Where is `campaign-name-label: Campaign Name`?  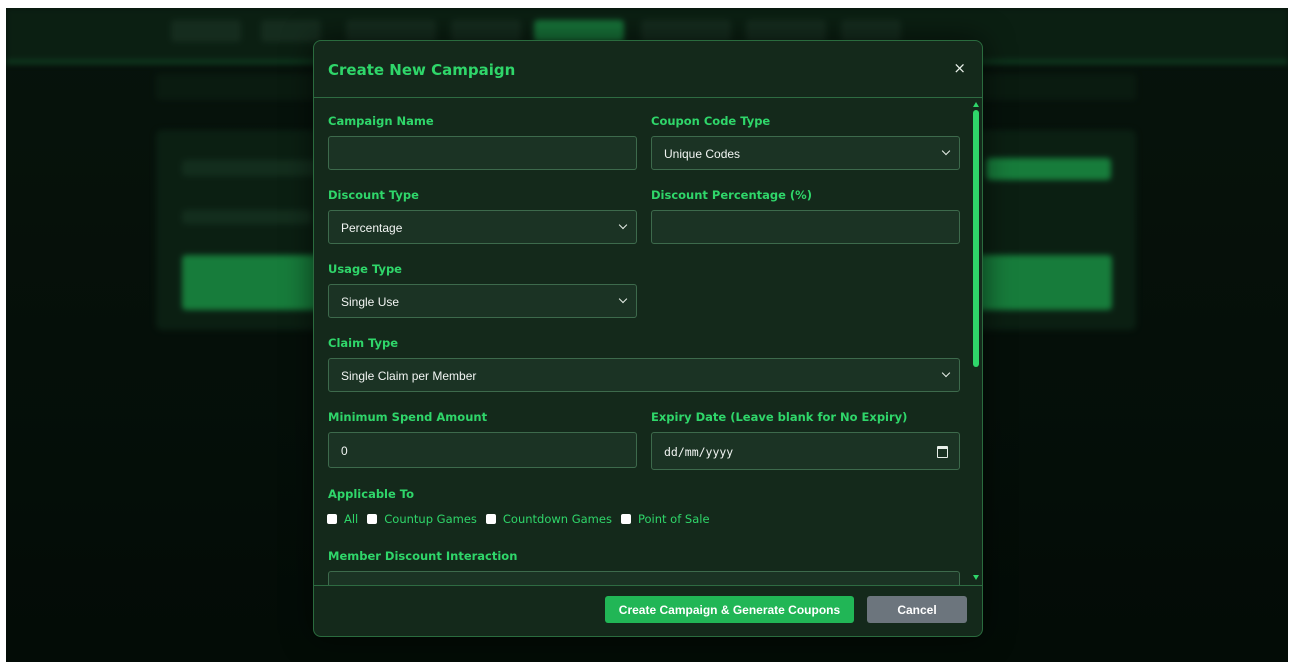
campaign-name-label: Campaign Name is located at coordinates (381, 121).